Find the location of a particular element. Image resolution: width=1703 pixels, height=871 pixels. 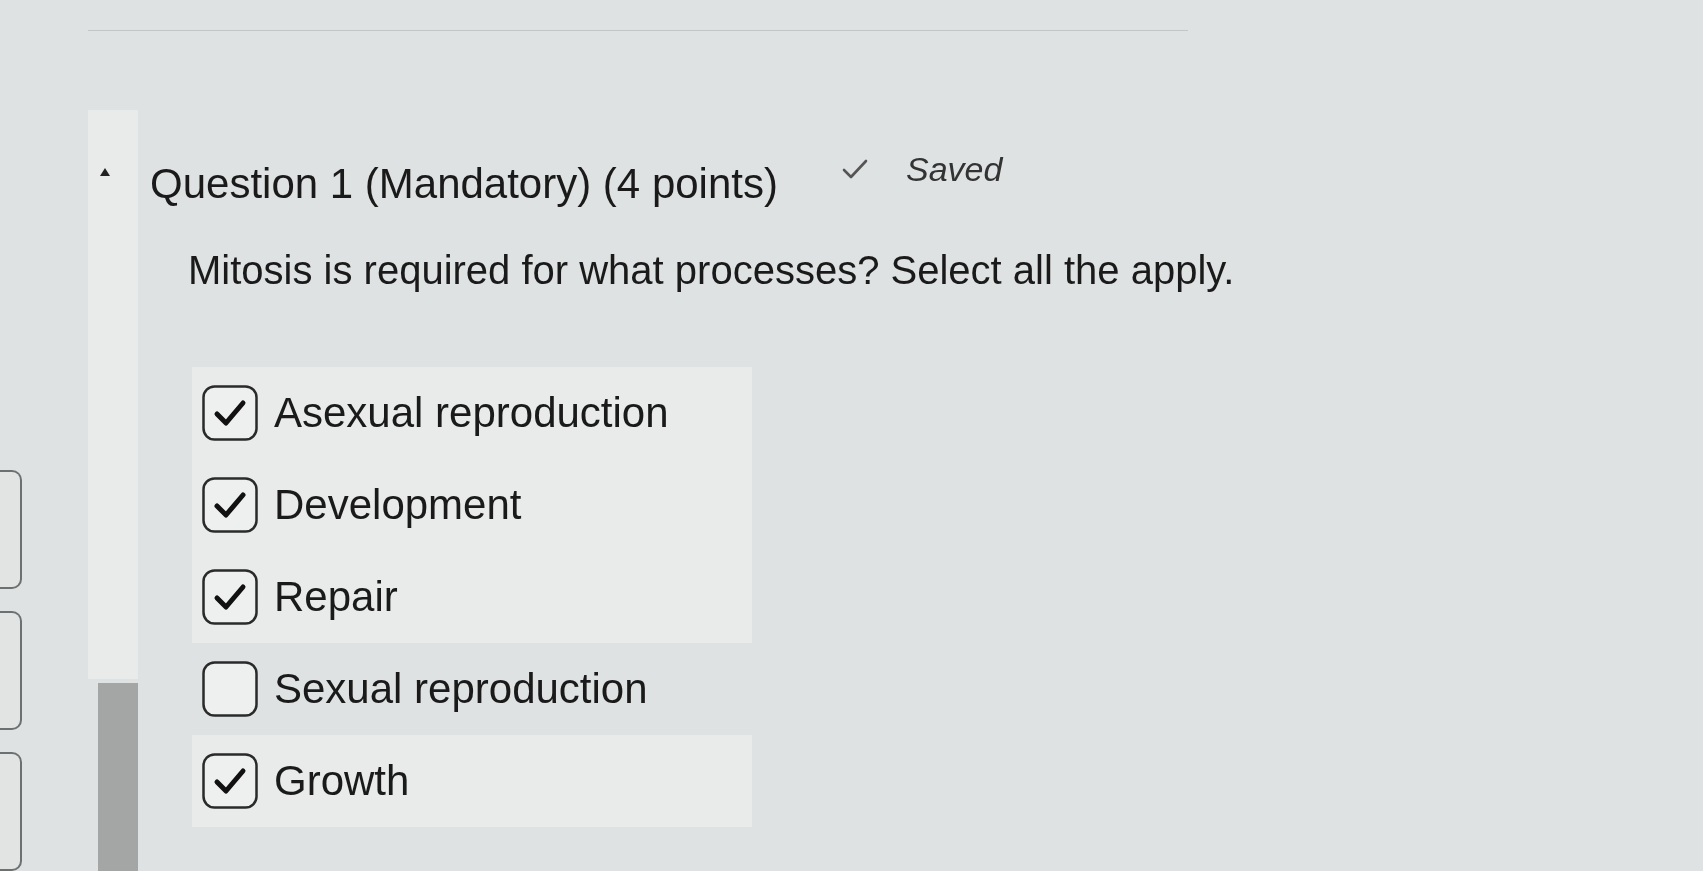

option-label: Asexual reproduction is located at coordinates (471, 413).